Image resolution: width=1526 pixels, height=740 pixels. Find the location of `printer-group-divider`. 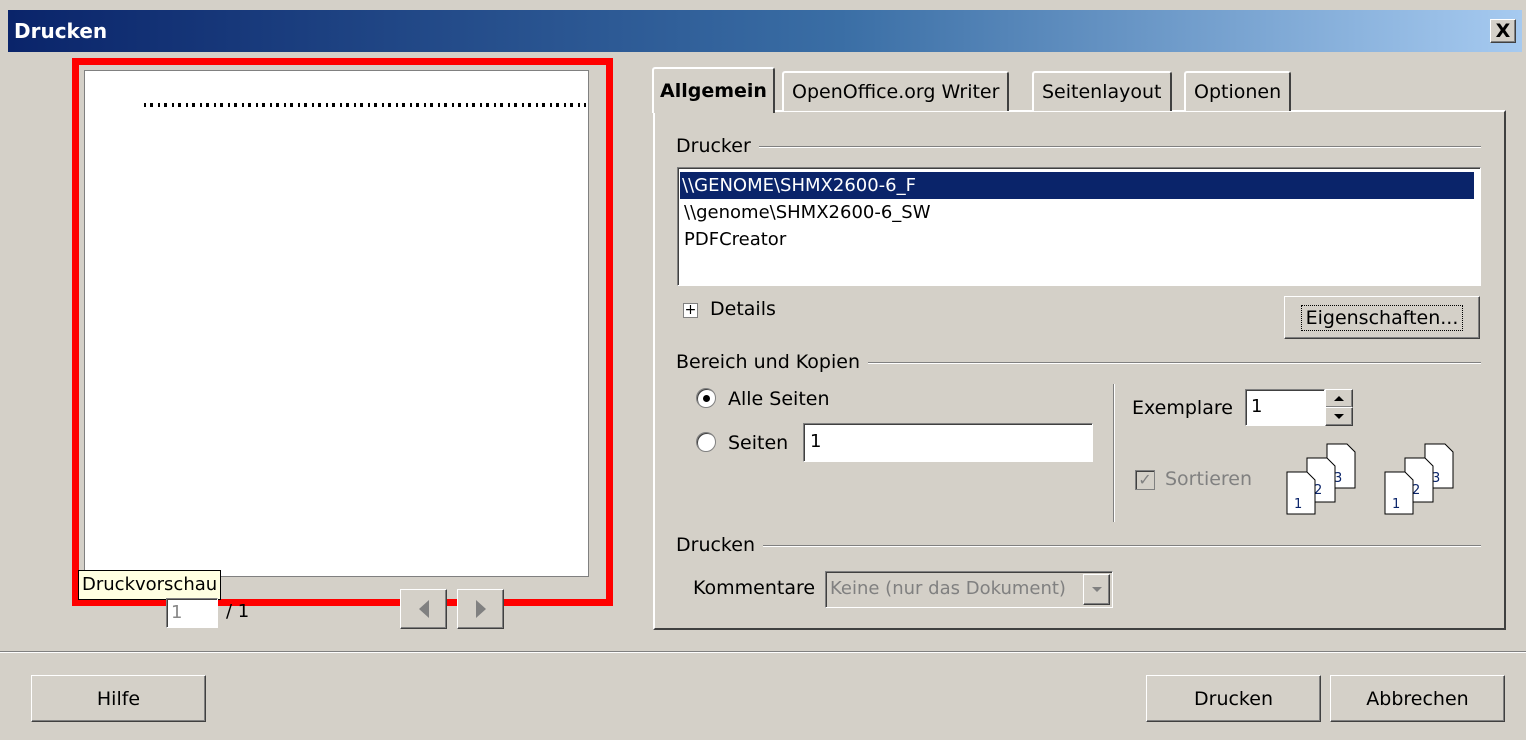

printer-group-divider is located at coordinates (1078, 147).